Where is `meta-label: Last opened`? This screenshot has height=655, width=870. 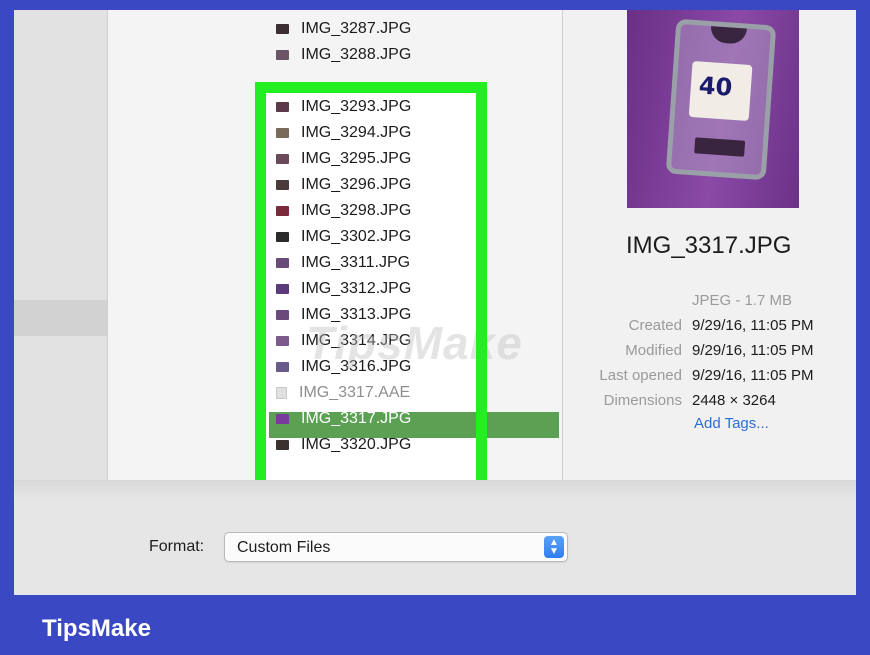 meta-label: Last opened is located at coordinates (640, 375).